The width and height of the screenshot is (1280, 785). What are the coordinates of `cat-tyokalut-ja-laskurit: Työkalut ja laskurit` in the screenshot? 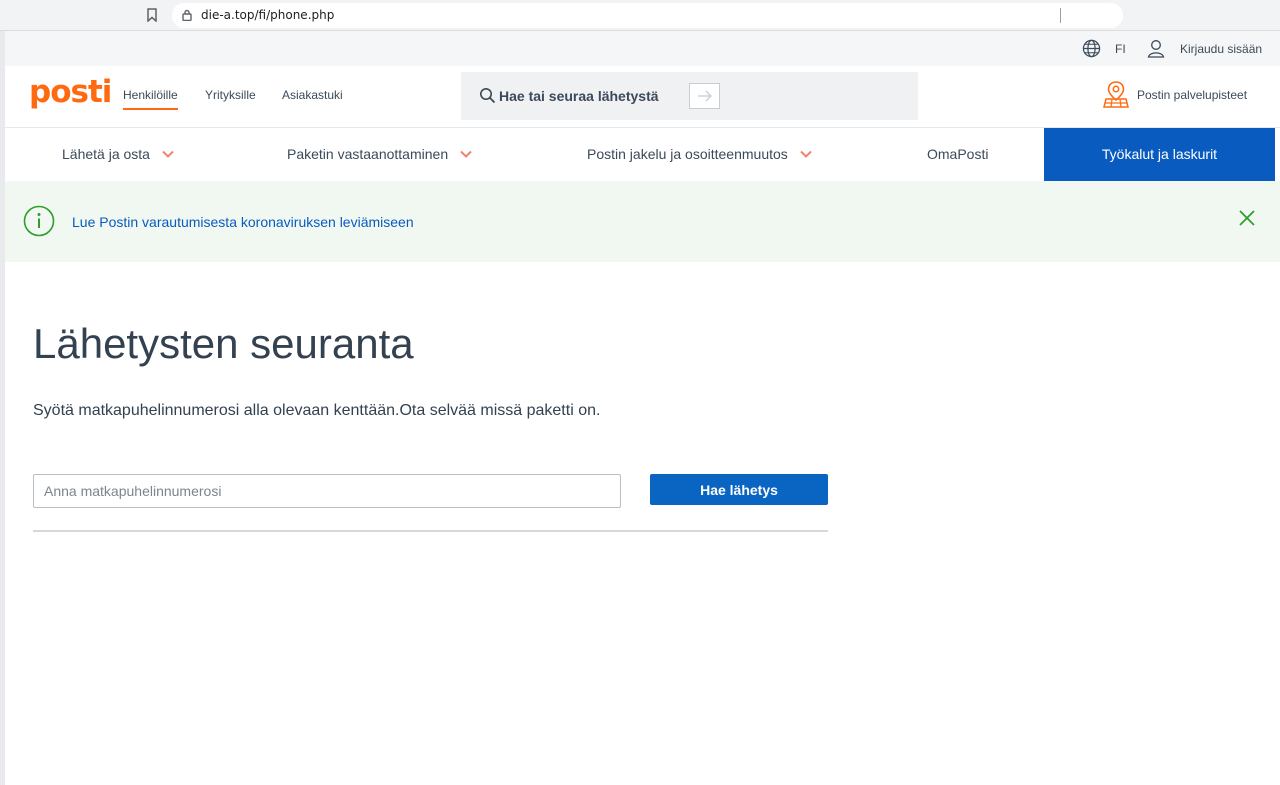 It's located at (1159, 154).